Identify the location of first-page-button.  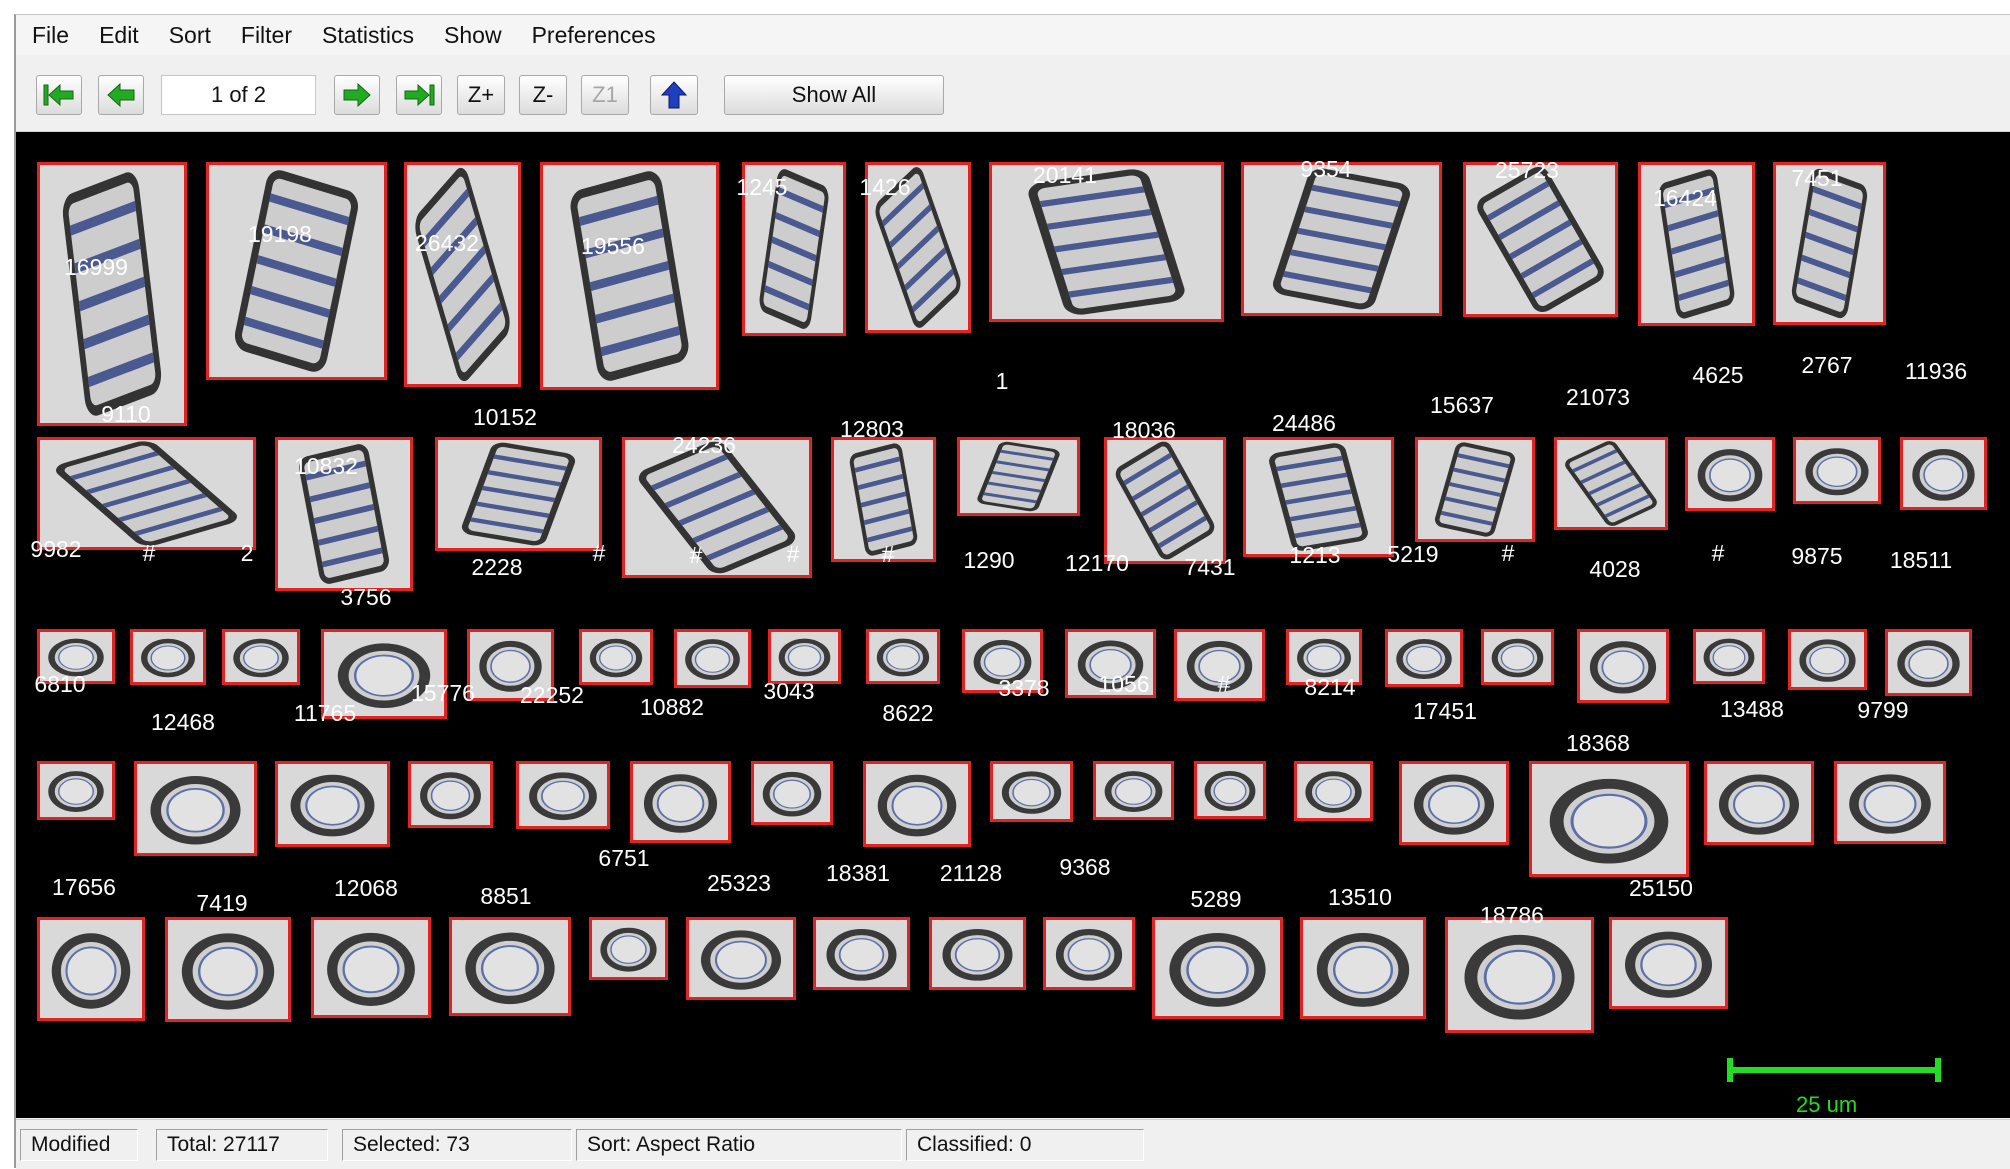
(59, 95).